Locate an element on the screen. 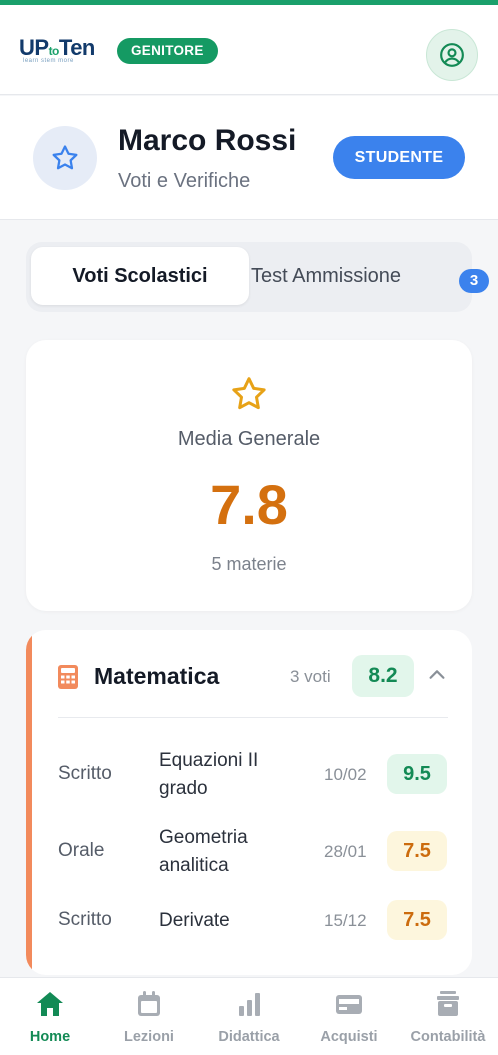 Image resolution: width=498 pixels, height=1055 pixels. grade-description: Geometria analitica is located at coordinates (203, 851).